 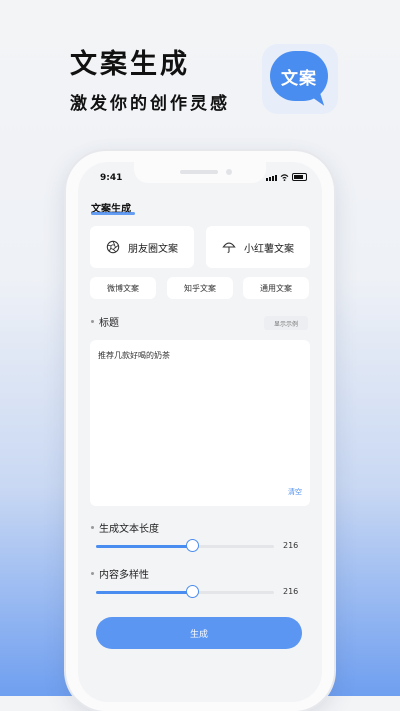 What do you see at coordinates (111, 178) in the screenshot?
I see `status-time: 9:41` at bounding box center [111, 178].